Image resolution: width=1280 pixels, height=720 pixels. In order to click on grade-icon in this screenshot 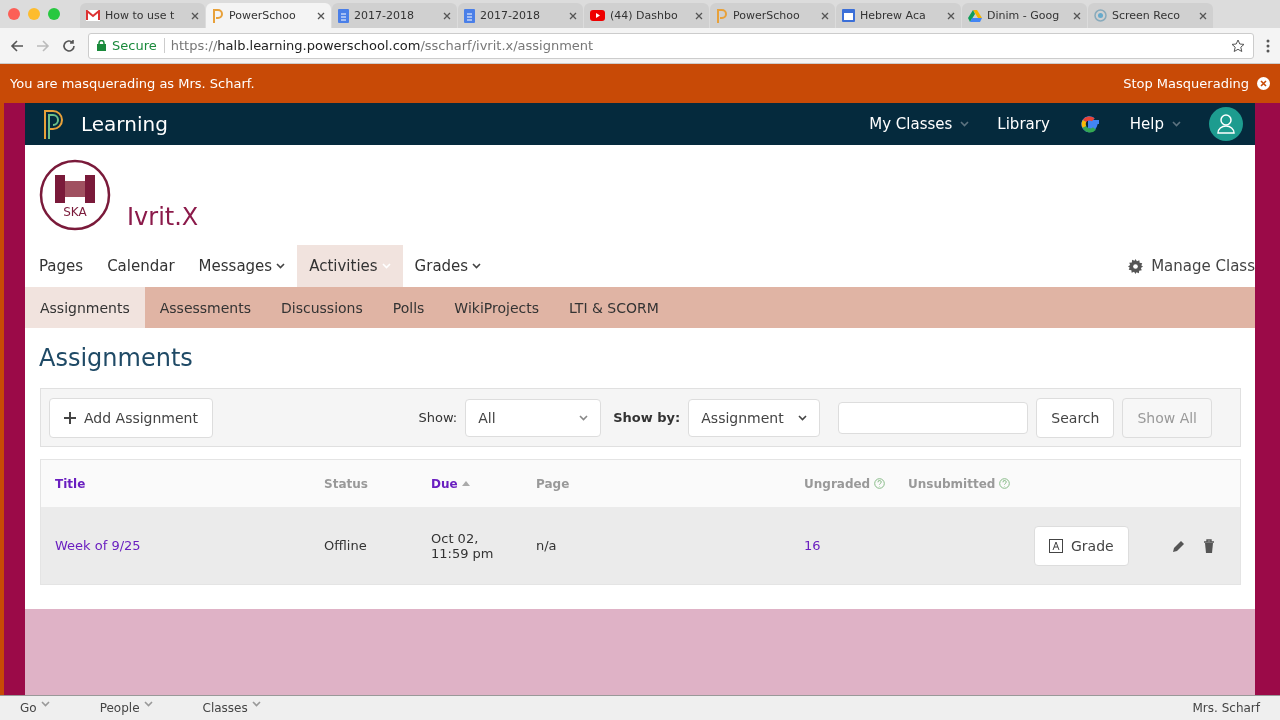, I will do `click(1056, 545)`.